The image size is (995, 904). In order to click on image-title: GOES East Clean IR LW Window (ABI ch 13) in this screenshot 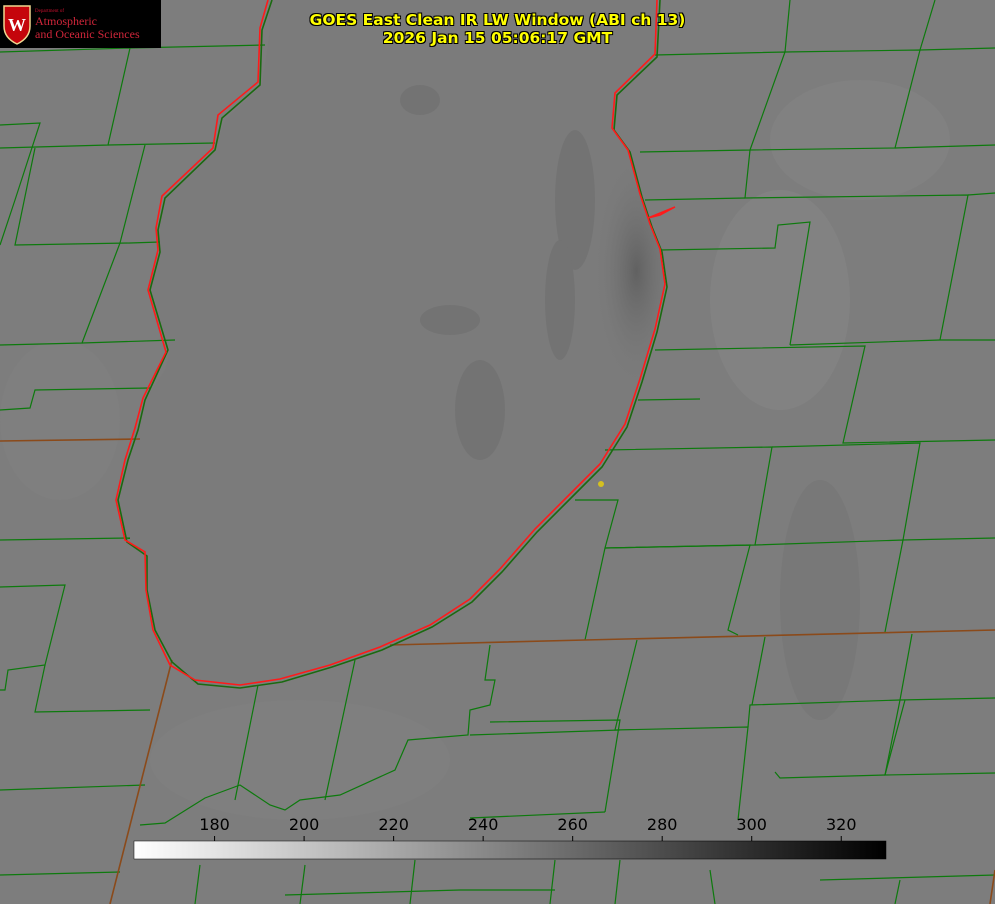, I will do `click(497, 20)`.